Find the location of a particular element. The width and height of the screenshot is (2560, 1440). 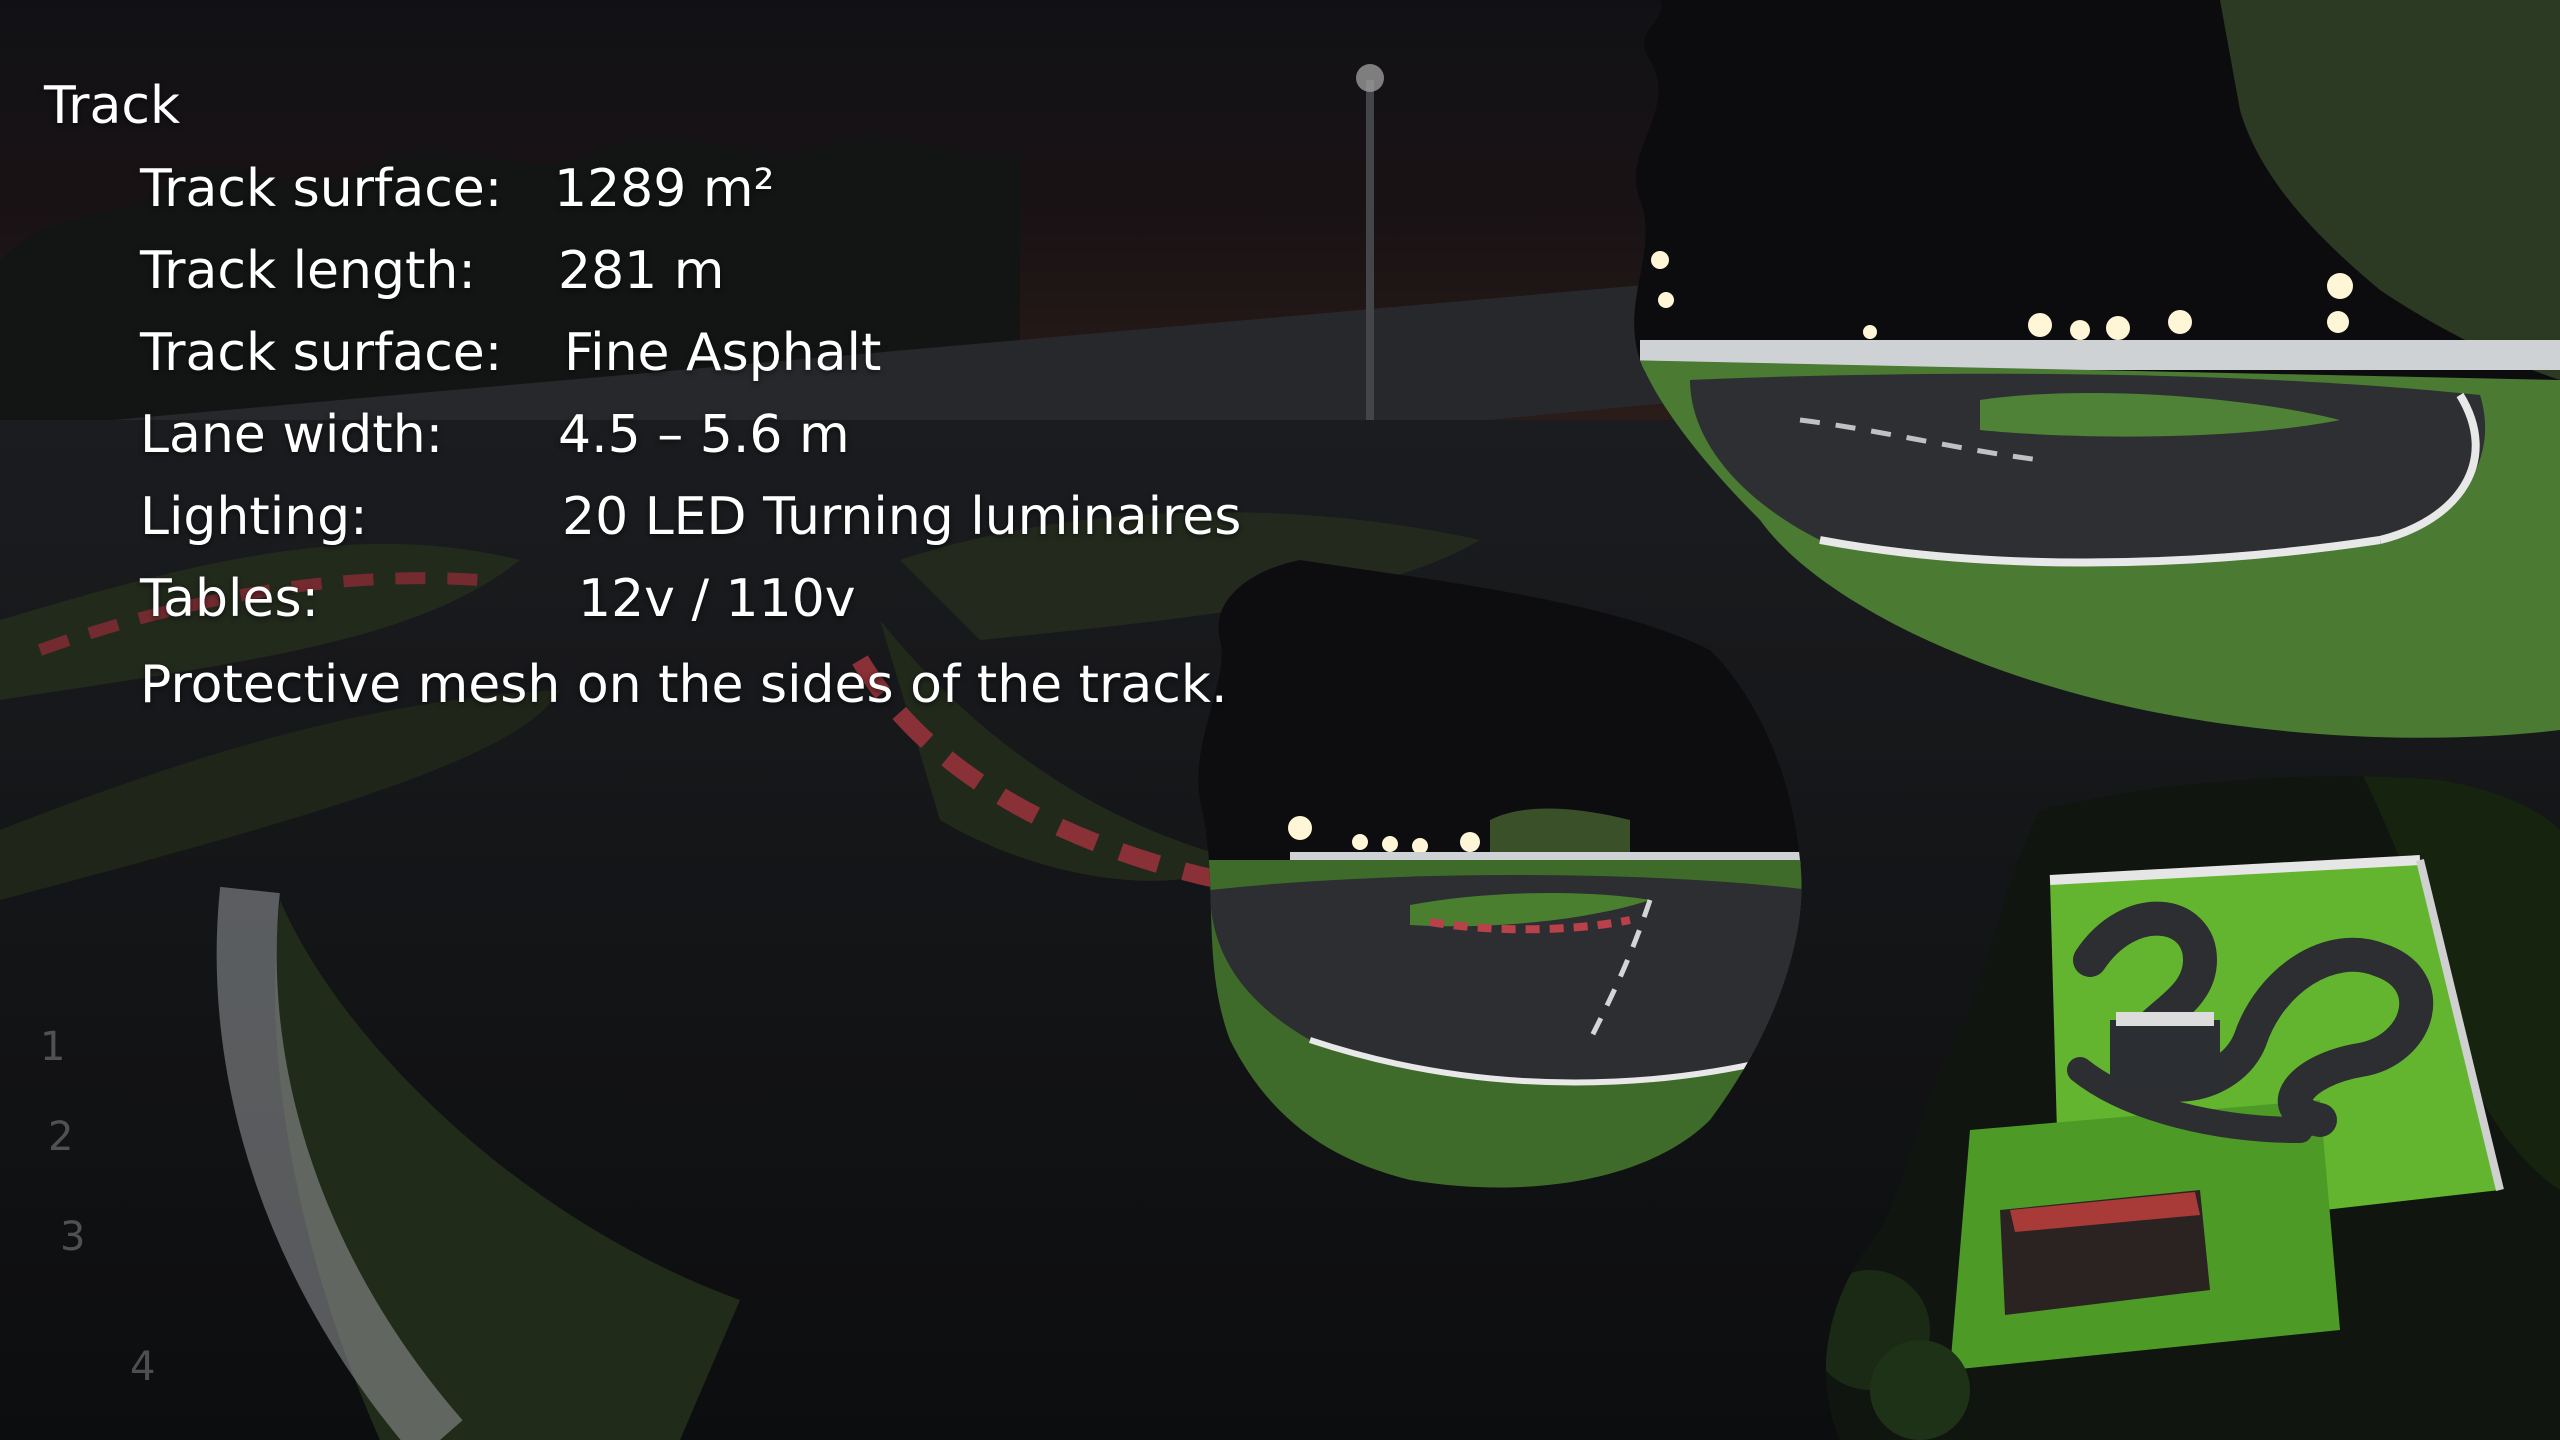

spec-value: 4.5 – 5.6 m is located at coordinates (704, 435).